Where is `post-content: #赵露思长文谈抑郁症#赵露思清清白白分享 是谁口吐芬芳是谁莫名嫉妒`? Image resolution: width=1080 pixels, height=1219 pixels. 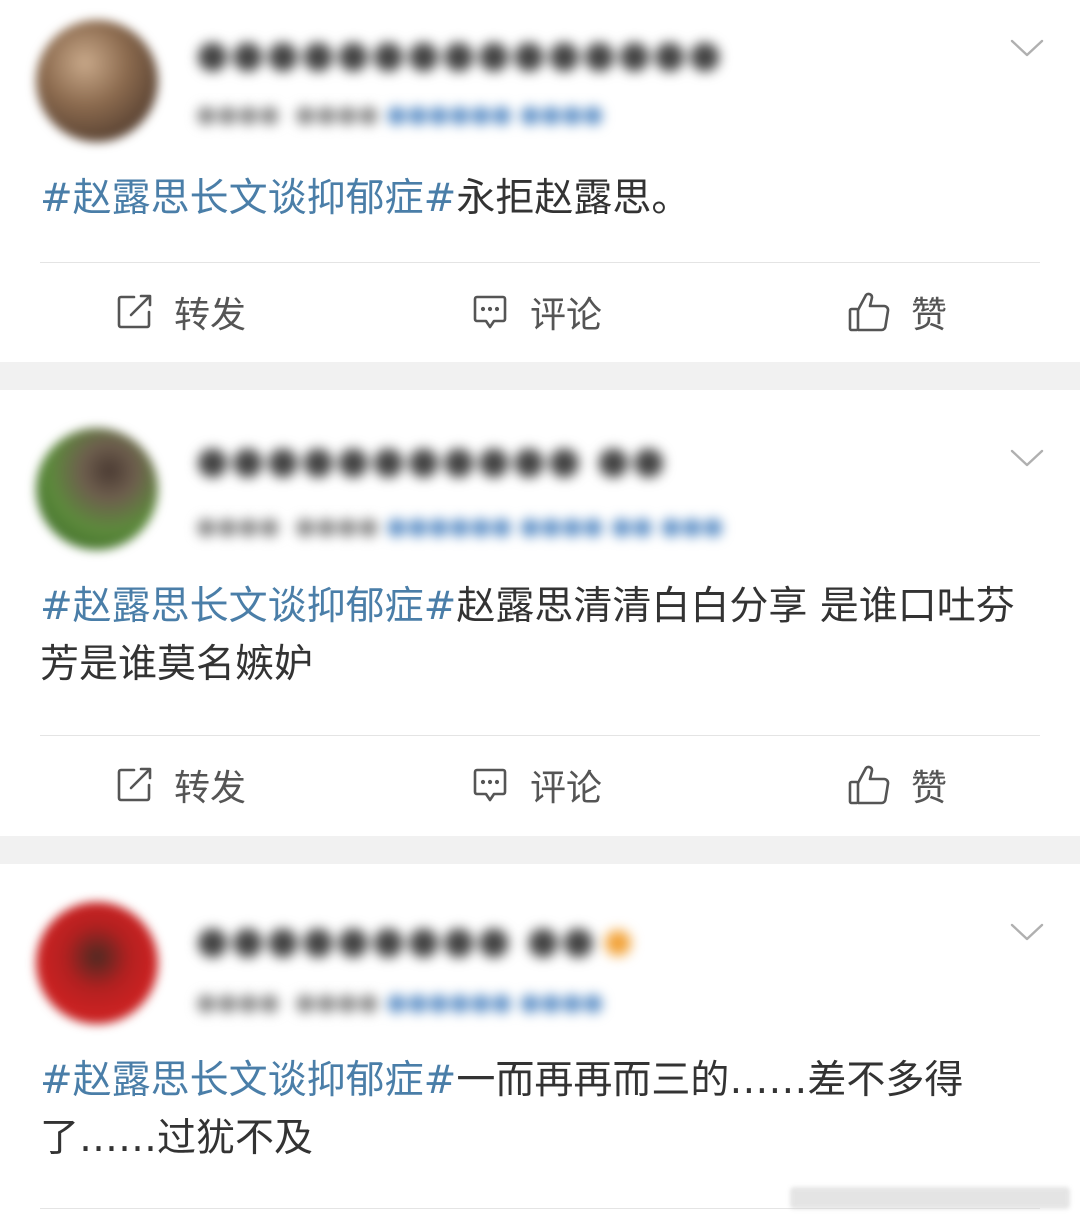 post-content: #赵露思长文谈抑郁症#赵露思清清白白分享 是谁口吐芬芳是谁莫名嫉妒 is located at coordinates (538, 636).